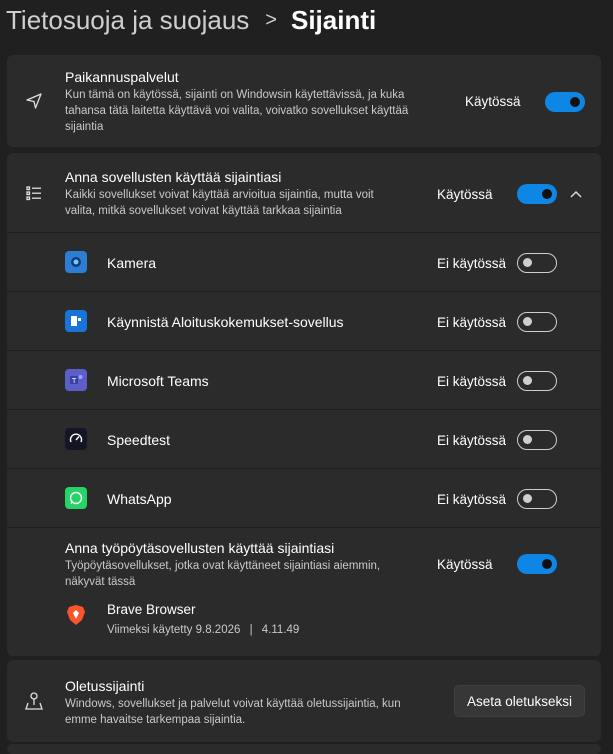 The width and height of the screenshot is (613, 754). What do you see at coordinates (174, 630) in the screenshot?
I see `last-used-text: Viimeksi käytetty 9.8.2026` at bounding box center [174, 630].